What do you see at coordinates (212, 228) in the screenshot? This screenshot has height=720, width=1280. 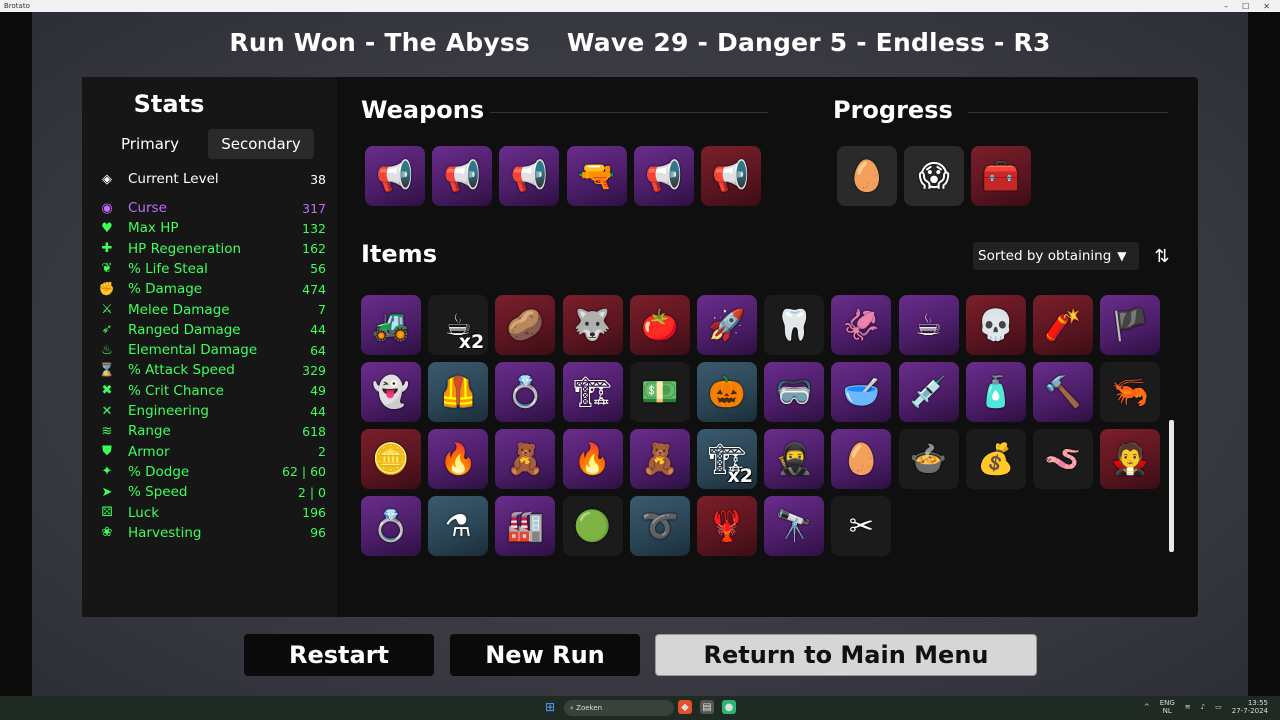 I see `stat-row-max-hp: ♥ Max HP 132` at bounding box center [212, 228].